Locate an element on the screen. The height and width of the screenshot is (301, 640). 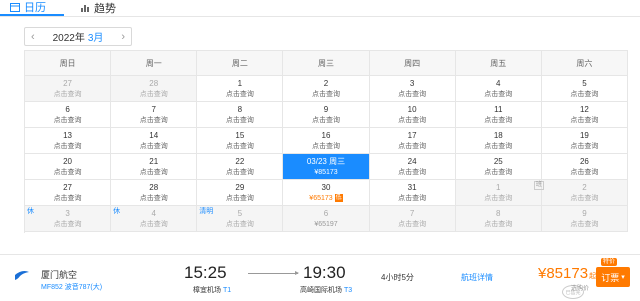
day-price-value: ¥65173 is located at coordinates (321, 198).